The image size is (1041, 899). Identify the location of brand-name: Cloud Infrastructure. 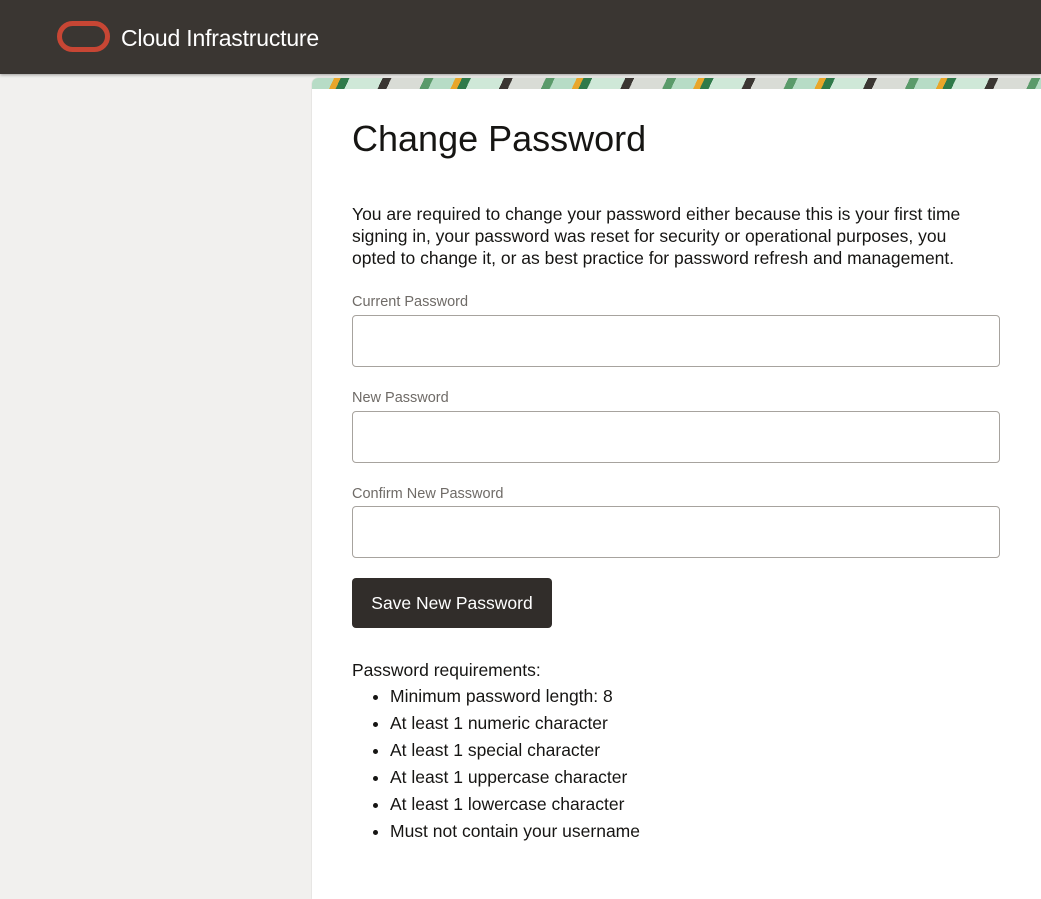
(220, 38).